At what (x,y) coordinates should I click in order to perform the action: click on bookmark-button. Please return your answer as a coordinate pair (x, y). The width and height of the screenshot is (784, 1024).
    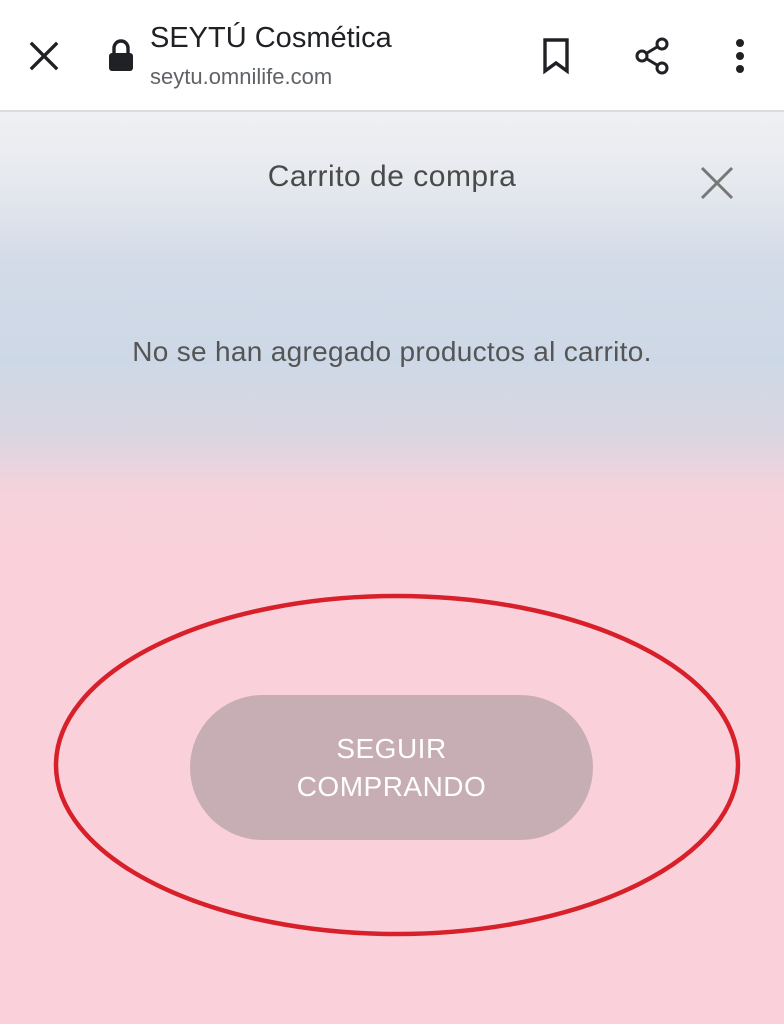
    Looking at the image, I should click on (556, 56).